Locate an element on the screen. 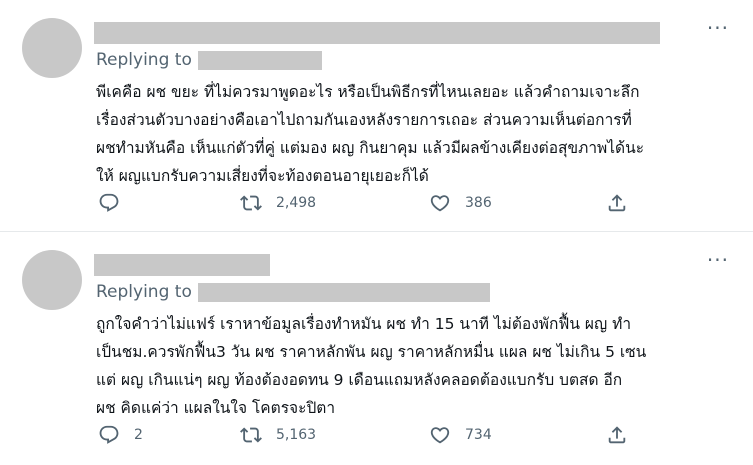 The height and width of the screenshot is (465, 753). action-bar: 2,498 386 is located at coordinates (366, 203).